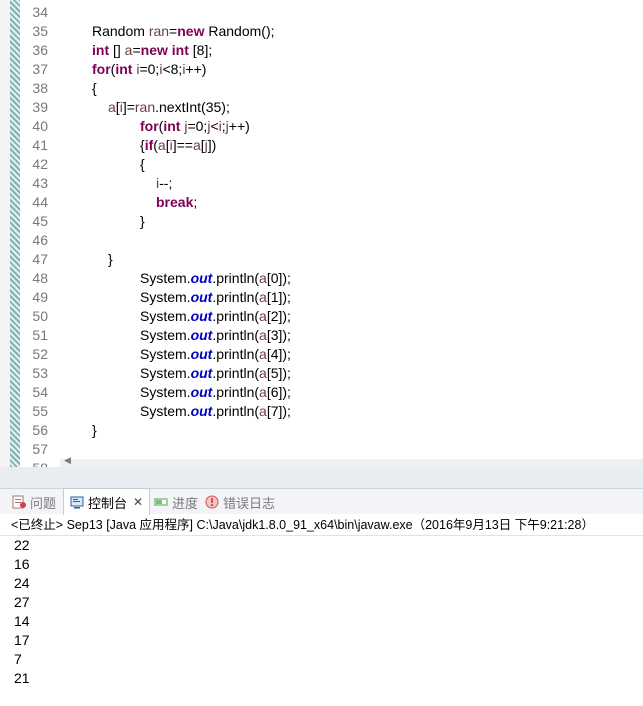  Describe the element at coordinates (321, 501) in the screenshot. I see `console-tab-bar: 问题 控制台 ✕ 进度 错误日志` at that location.